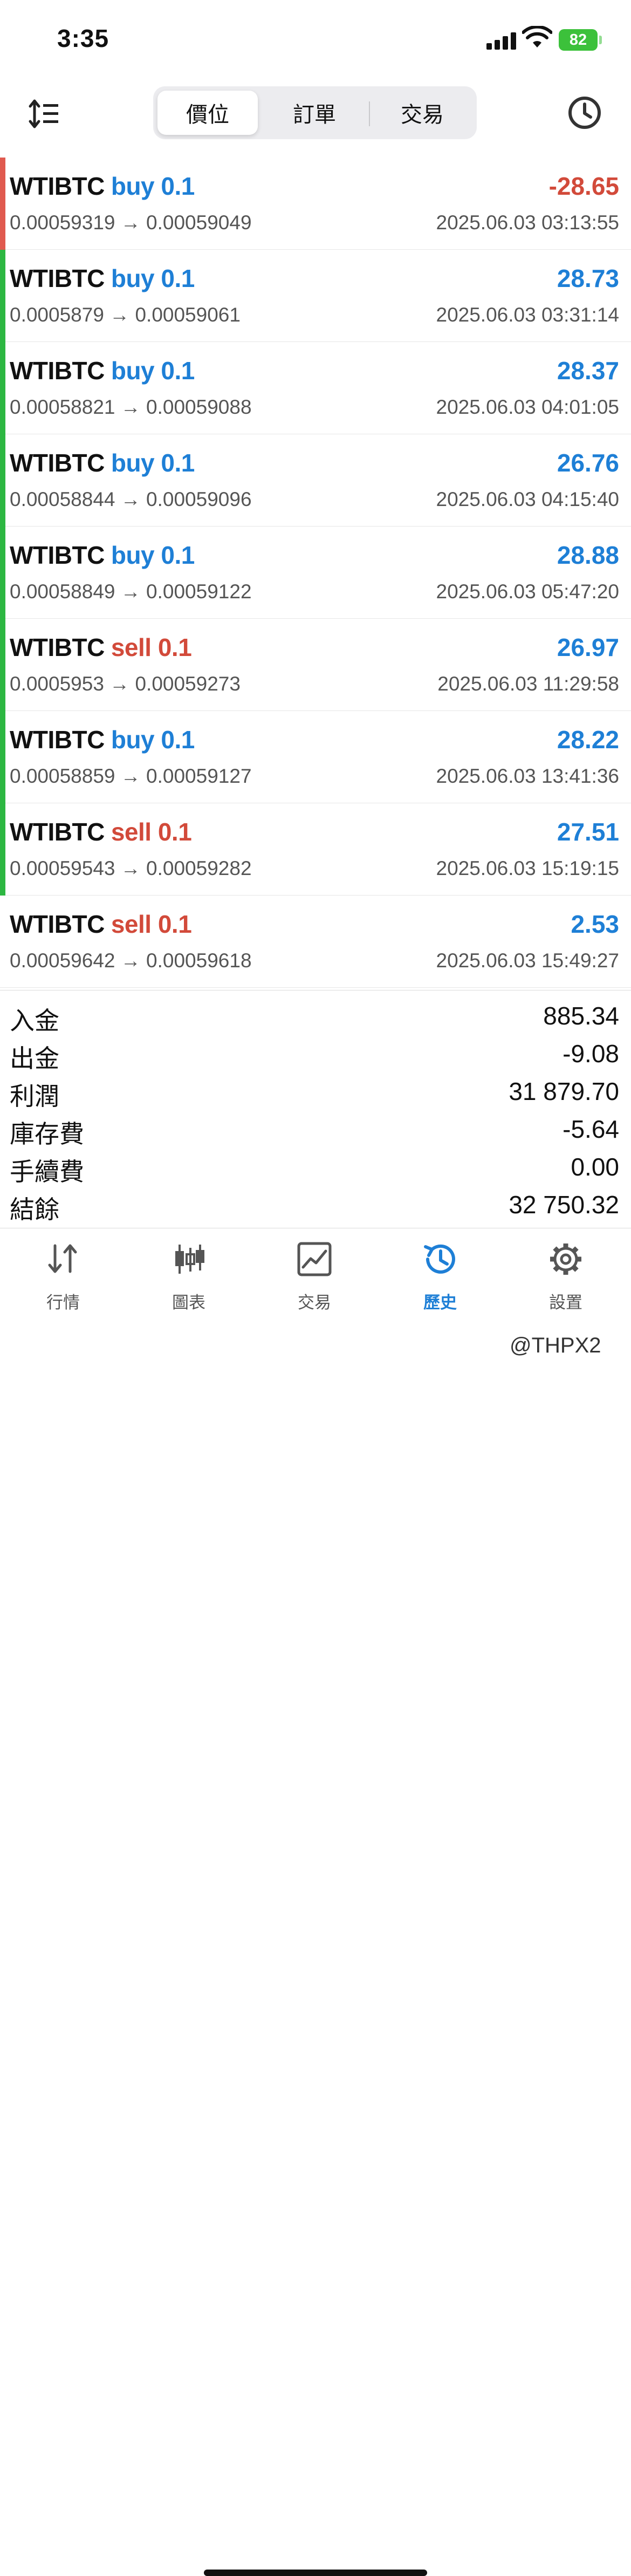  Describe the element at coordinates (125, 684) in the screenshot. I see `trade-prices: 0.0005953 → 0.00059273` at that location.